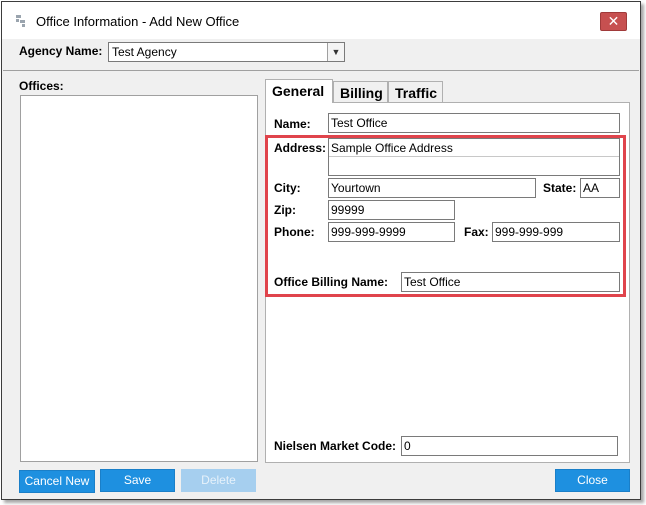  What do you see at coordinates (287, 188) in the screenshot?
I see `city-label: City:` at bounding box center [287, 188].